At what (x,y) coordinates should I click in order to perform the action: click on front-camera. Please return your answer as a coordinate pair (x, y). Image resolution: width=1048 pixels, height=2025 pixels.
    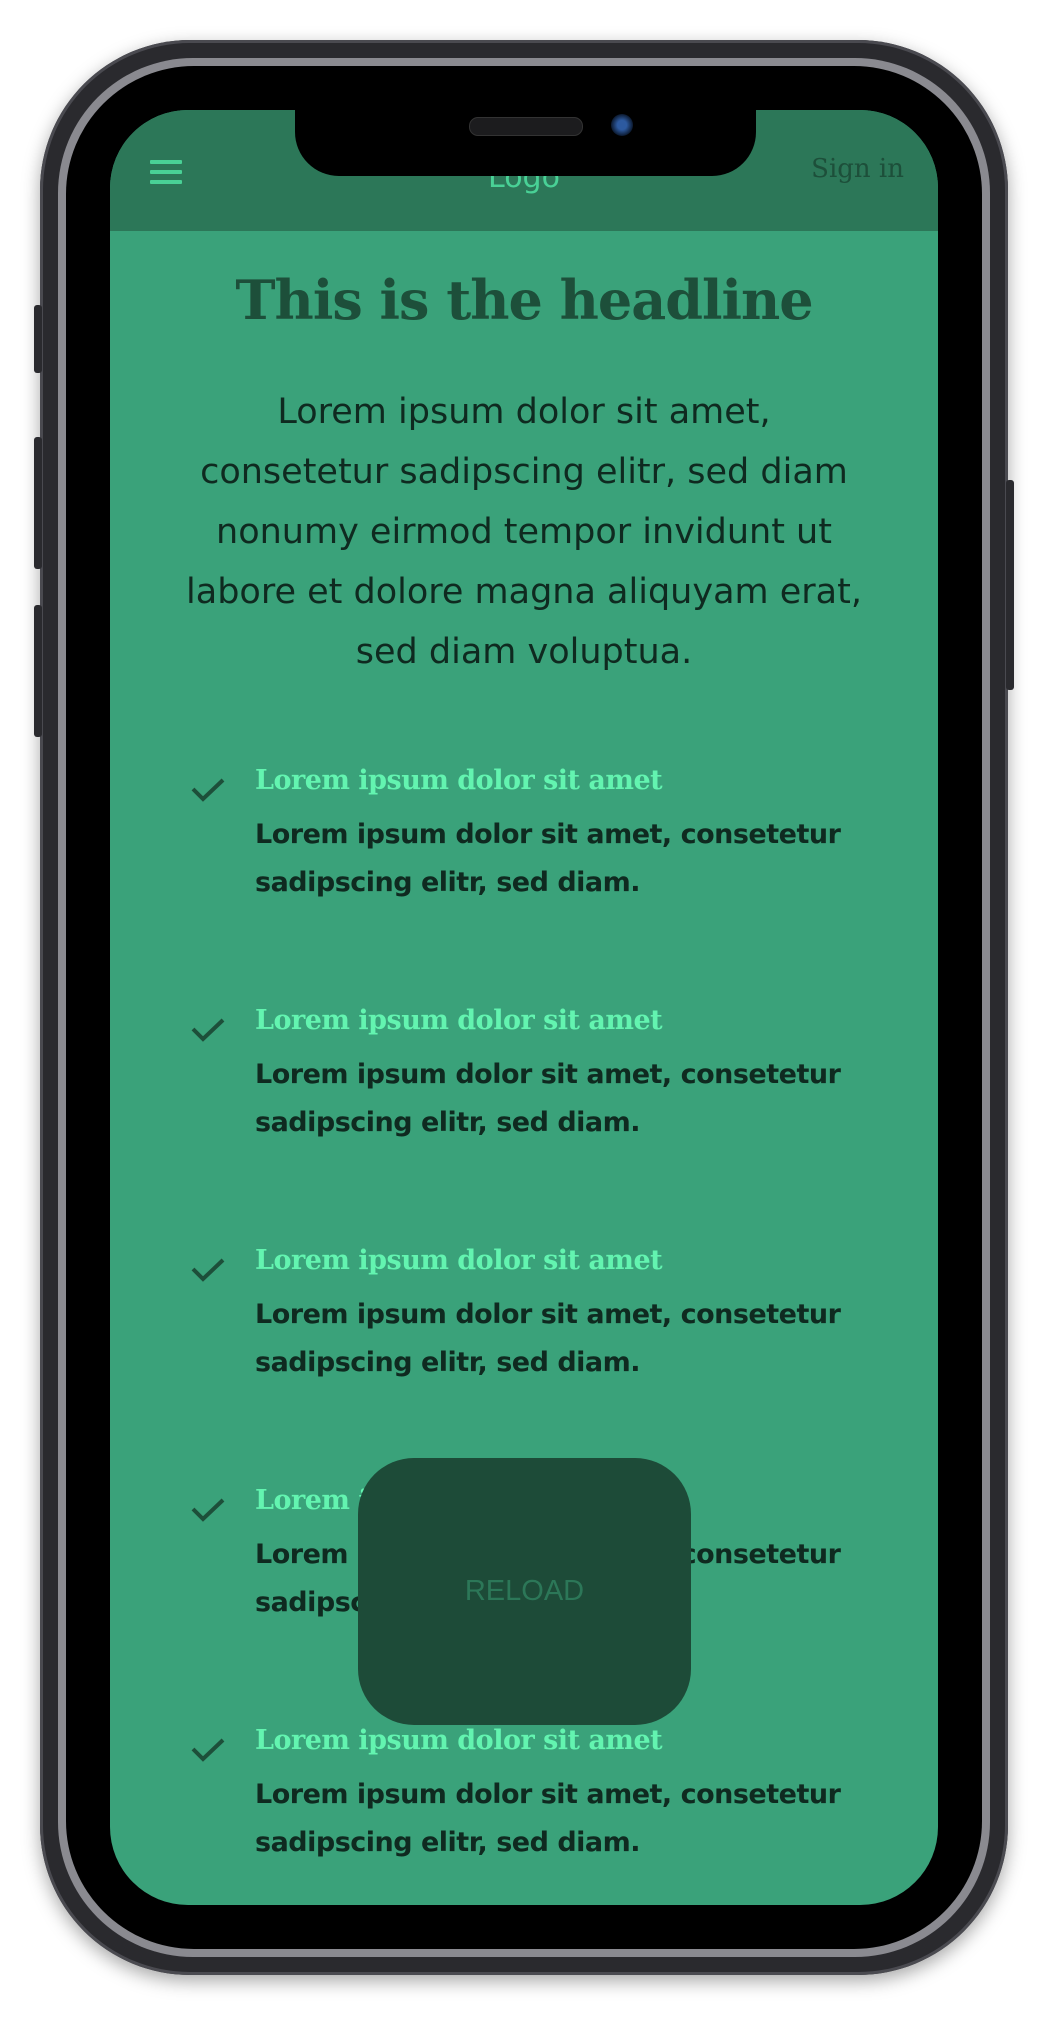
    Looking at the image, I should click on (622, 125).